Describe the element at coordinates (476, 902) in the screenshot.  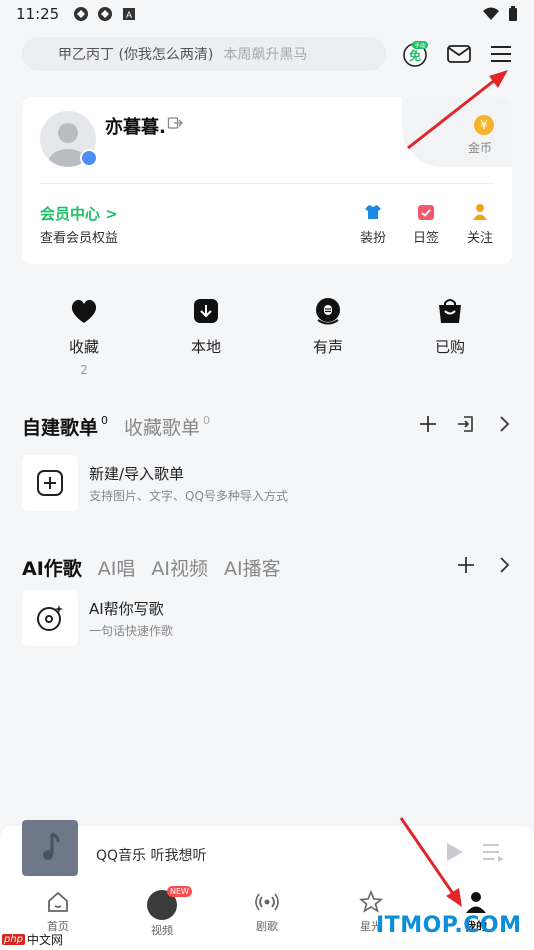
I see `user-icon` at that location.